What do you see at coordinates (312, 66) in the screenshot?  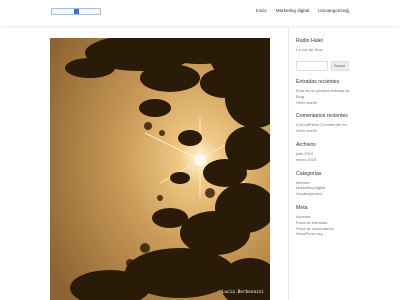 I see `search-input` at bounding box center [312, 66].